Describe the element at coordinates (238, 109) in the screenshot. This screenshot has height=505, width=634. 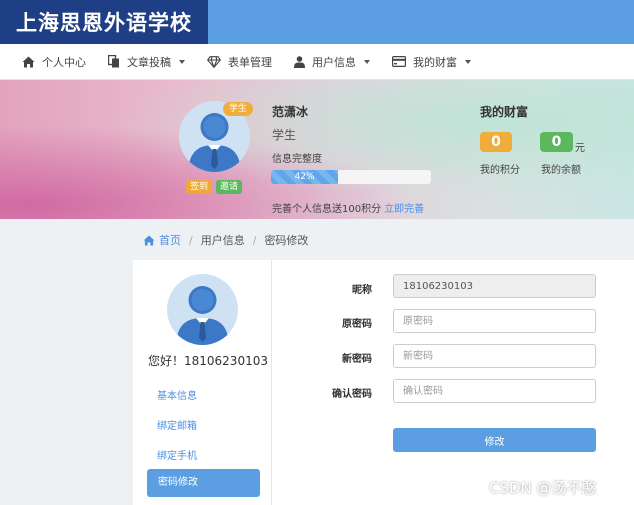
I see `role-badge: 学生` at that location.